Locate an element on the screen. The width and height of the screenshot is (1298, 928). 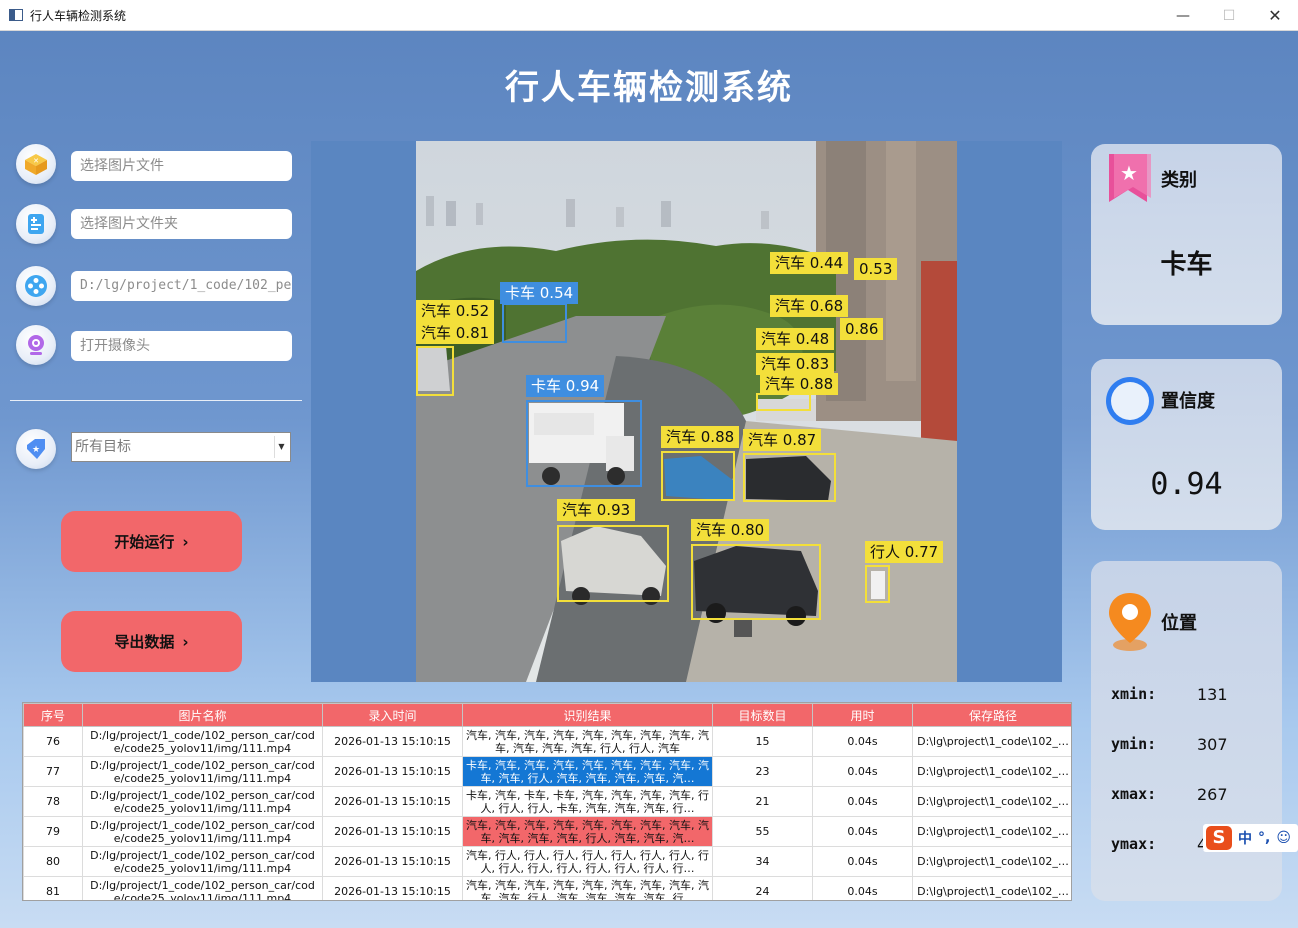
camera-icon is located at coordinates (36, 345).